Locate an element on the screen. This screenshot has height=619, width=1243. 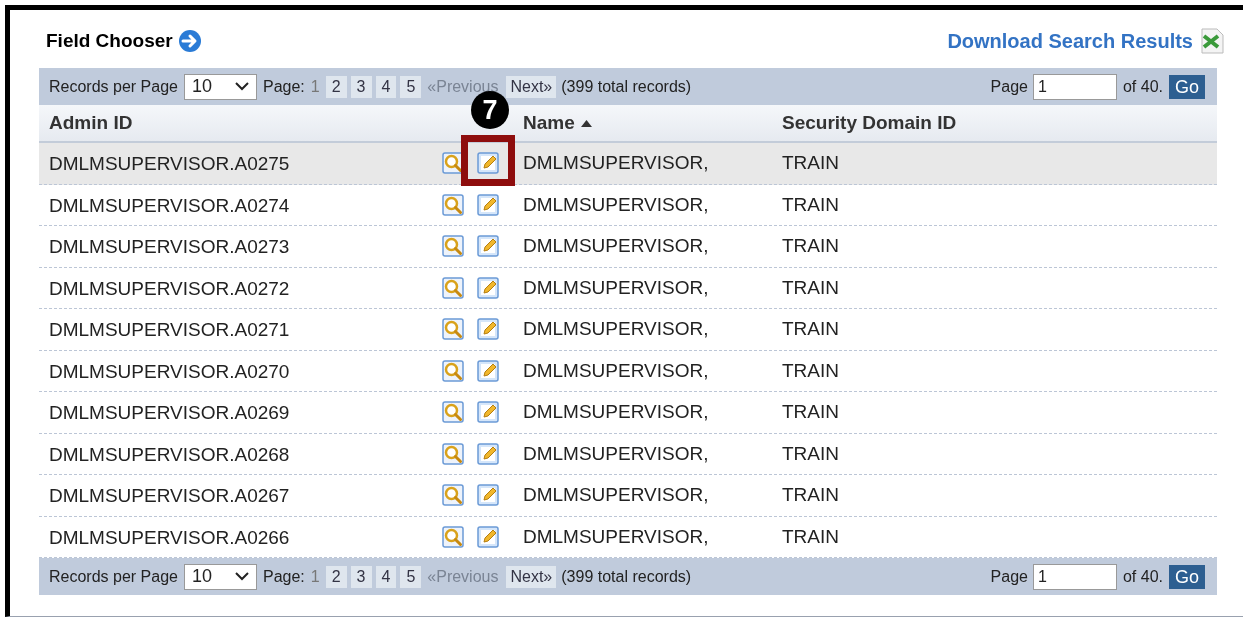
highlight-frame is located at coordinates (488, 160).